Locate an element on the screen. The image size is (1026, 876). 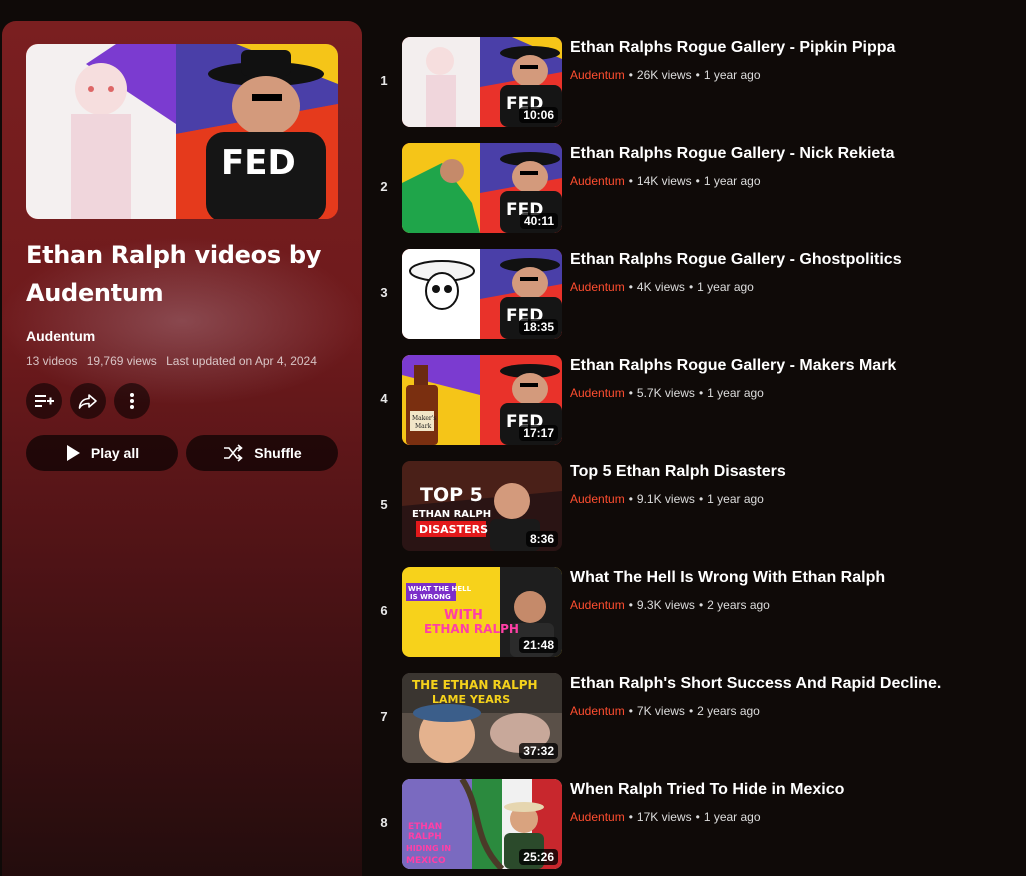
video-index: 6 is located at coordinates (384, 610).